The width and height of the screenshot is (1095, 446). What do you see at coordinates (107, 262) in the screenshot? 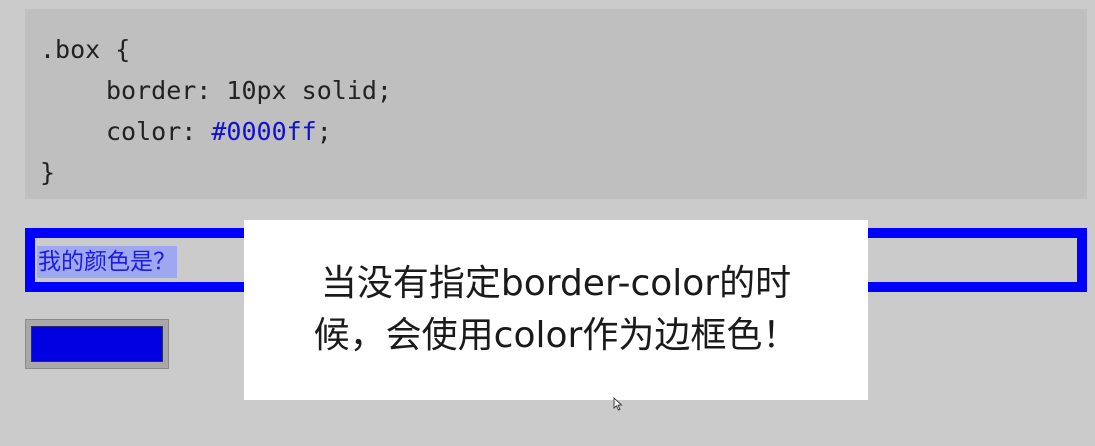
I see `demo-box-text: 我的颜色是？` at bounding box center [107, 262].